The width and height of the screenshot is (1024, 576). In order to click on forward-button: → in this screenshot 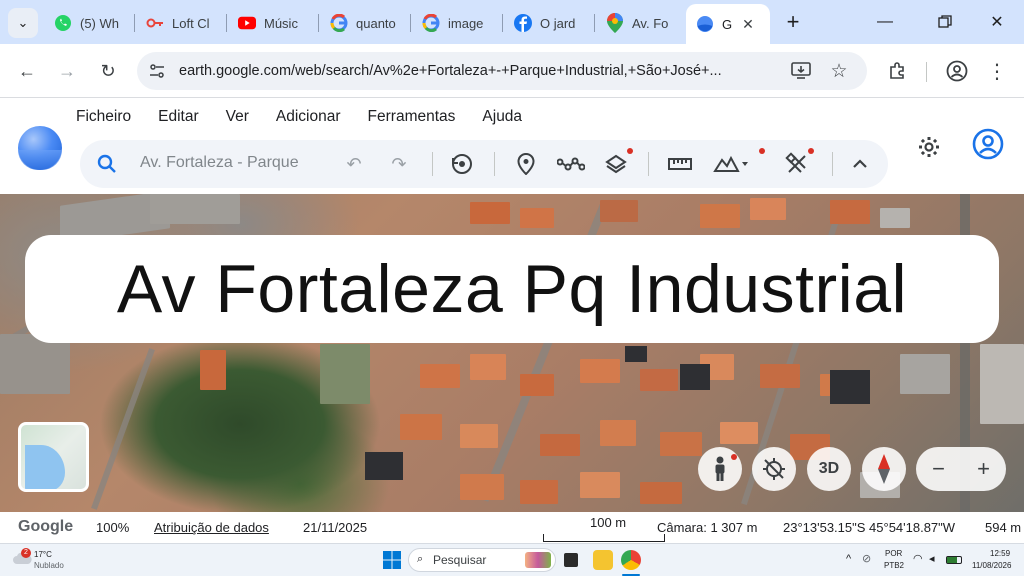, I will do `click(67, 71)`.